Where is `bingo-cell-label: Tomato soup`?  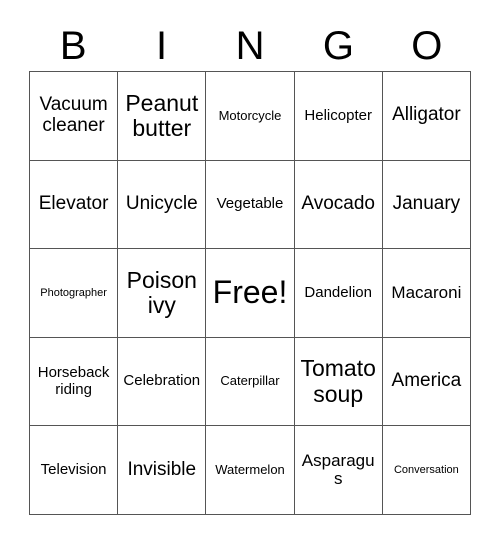 bingo-cell-label: Tomato soup is located at coordinates (338, 381).